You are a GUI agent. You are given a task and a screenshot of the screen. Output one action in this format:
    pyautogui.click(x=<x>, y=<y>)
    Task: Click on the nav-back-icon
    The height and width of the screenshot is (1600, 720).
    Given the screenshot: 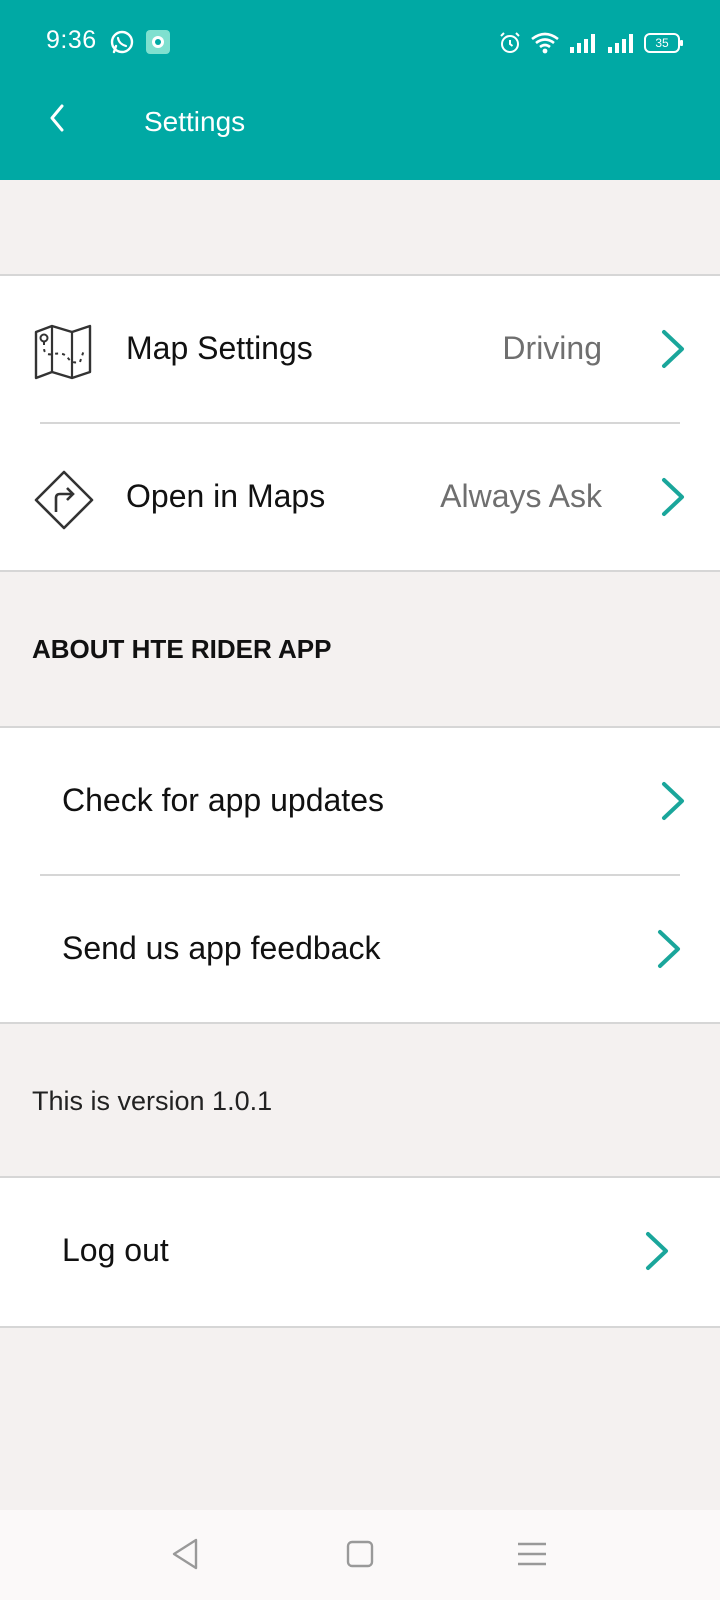 What is the action you would take?
    pyautogui.click(x=186, y=1554)
    